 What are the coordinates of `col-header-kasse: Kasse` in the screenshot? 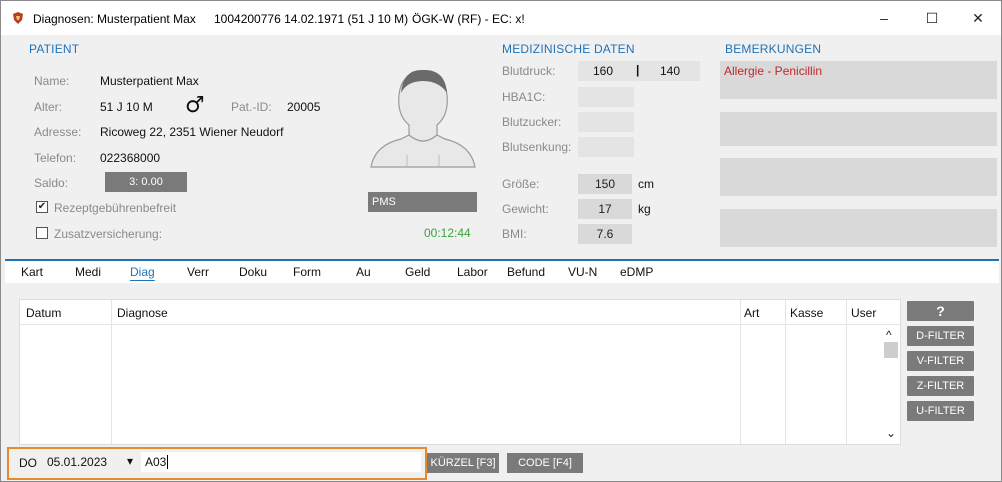 It's located at (806, 313).